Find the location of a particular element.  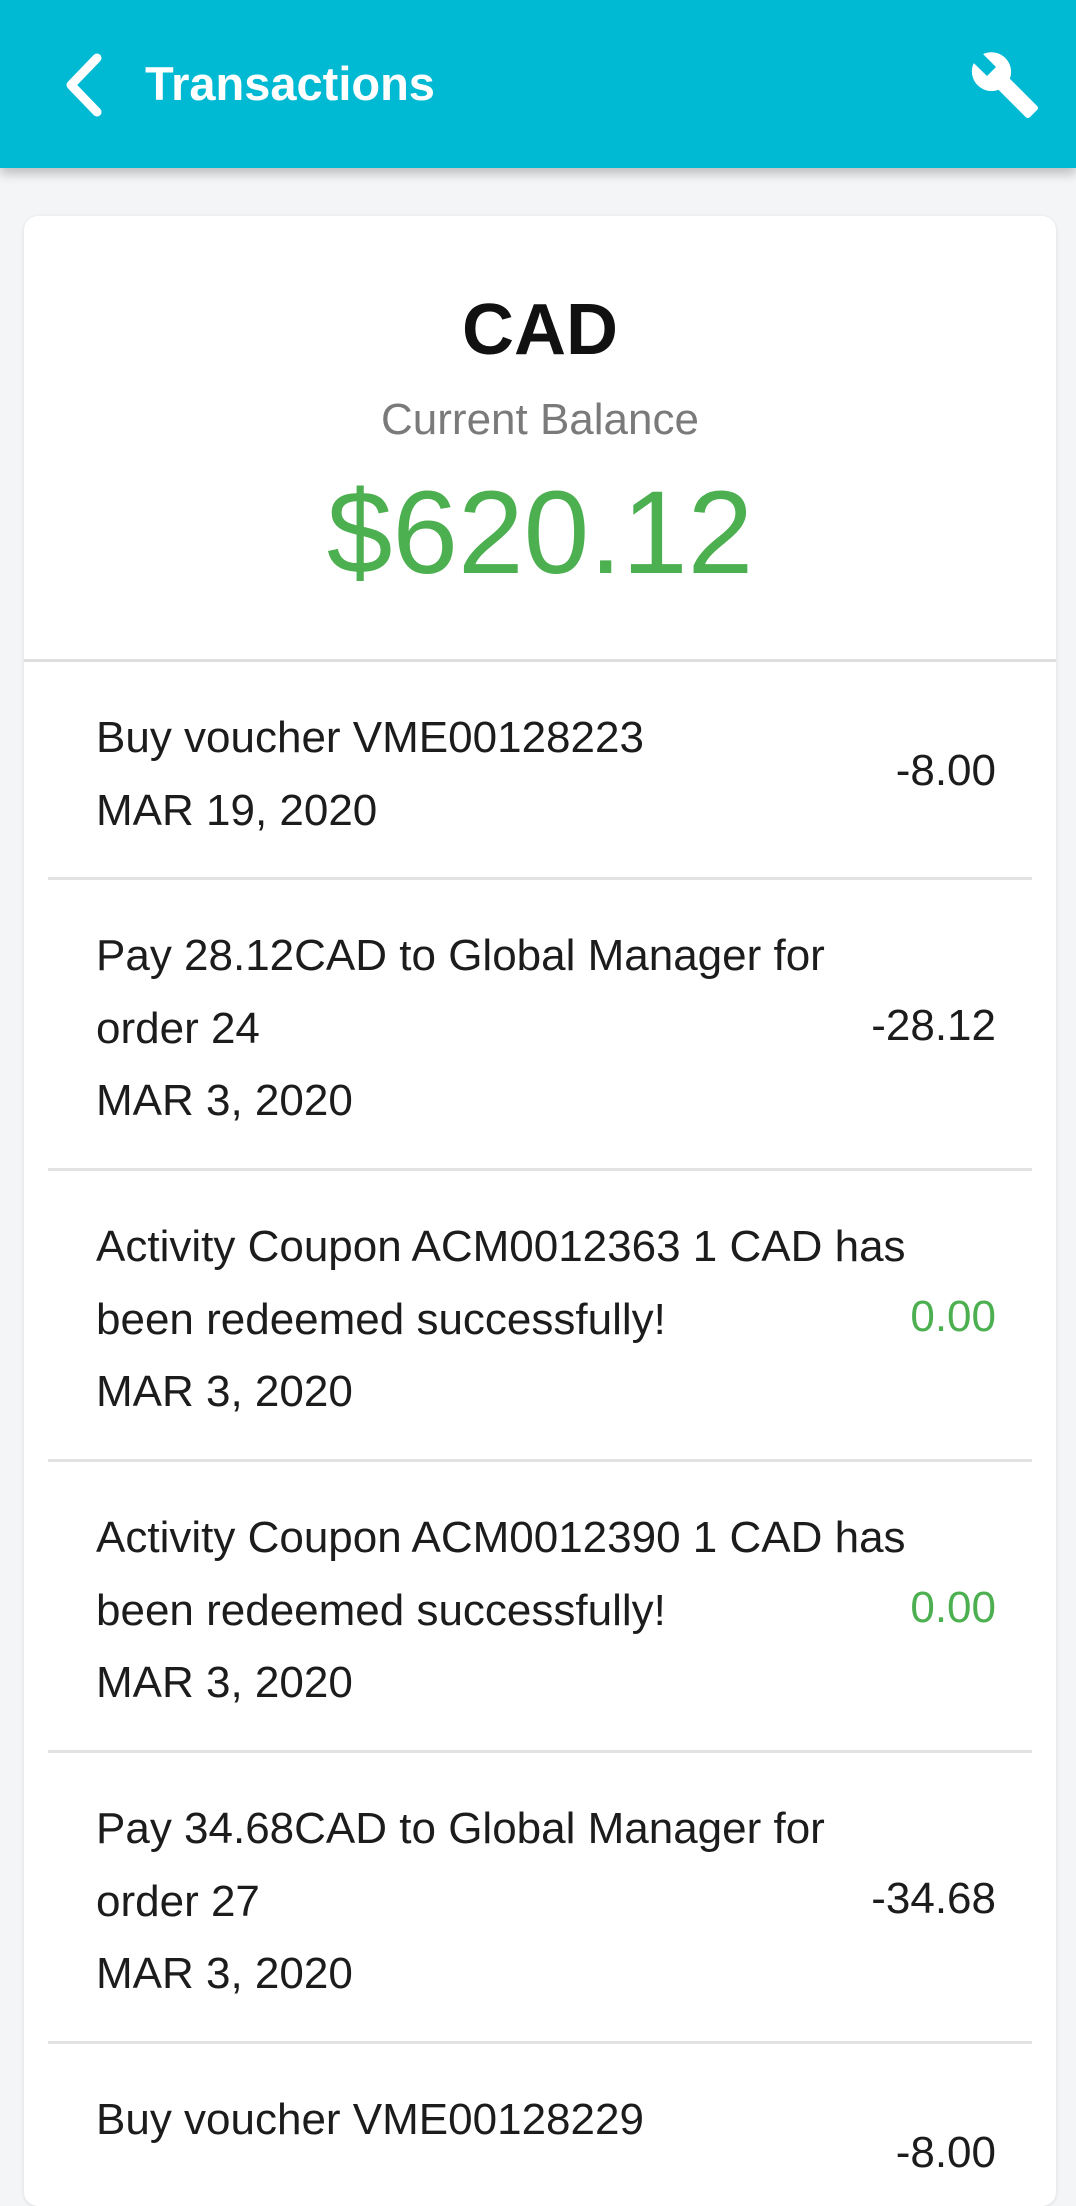

transaction-amount: -28.12 is located at coordinates (933, 1025).